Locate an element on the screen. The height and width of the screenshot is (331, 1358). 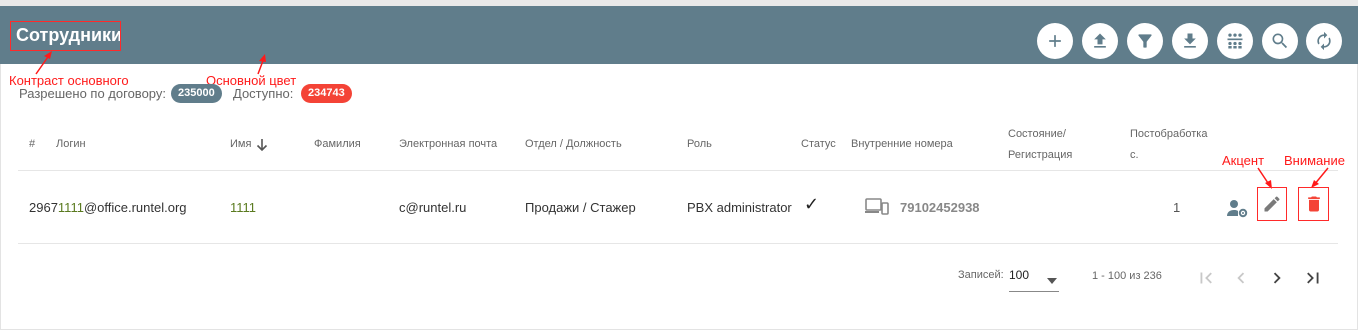
first-page-icon is located at coordinates (1206, 278).